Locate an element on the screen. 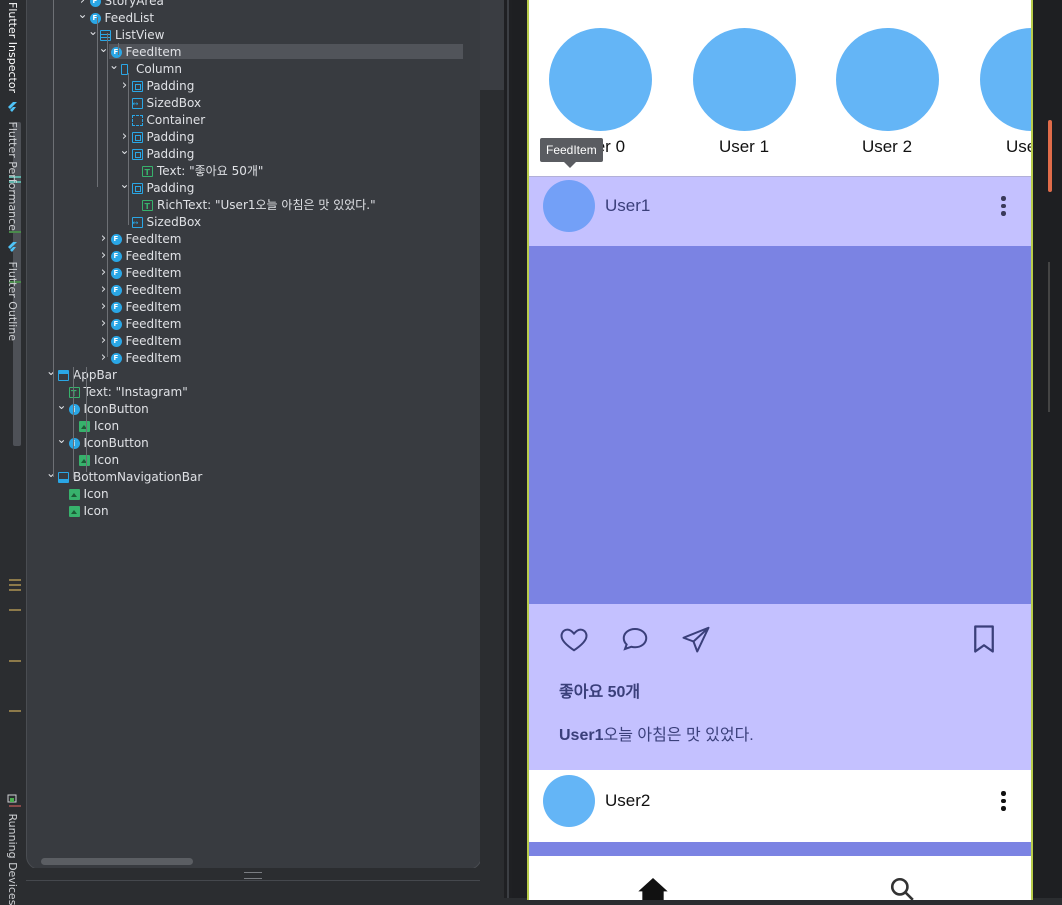 The width and height of the screenshot is (1062, 905). tree-row-label: SizedBox is located at coordinates (174, 103).